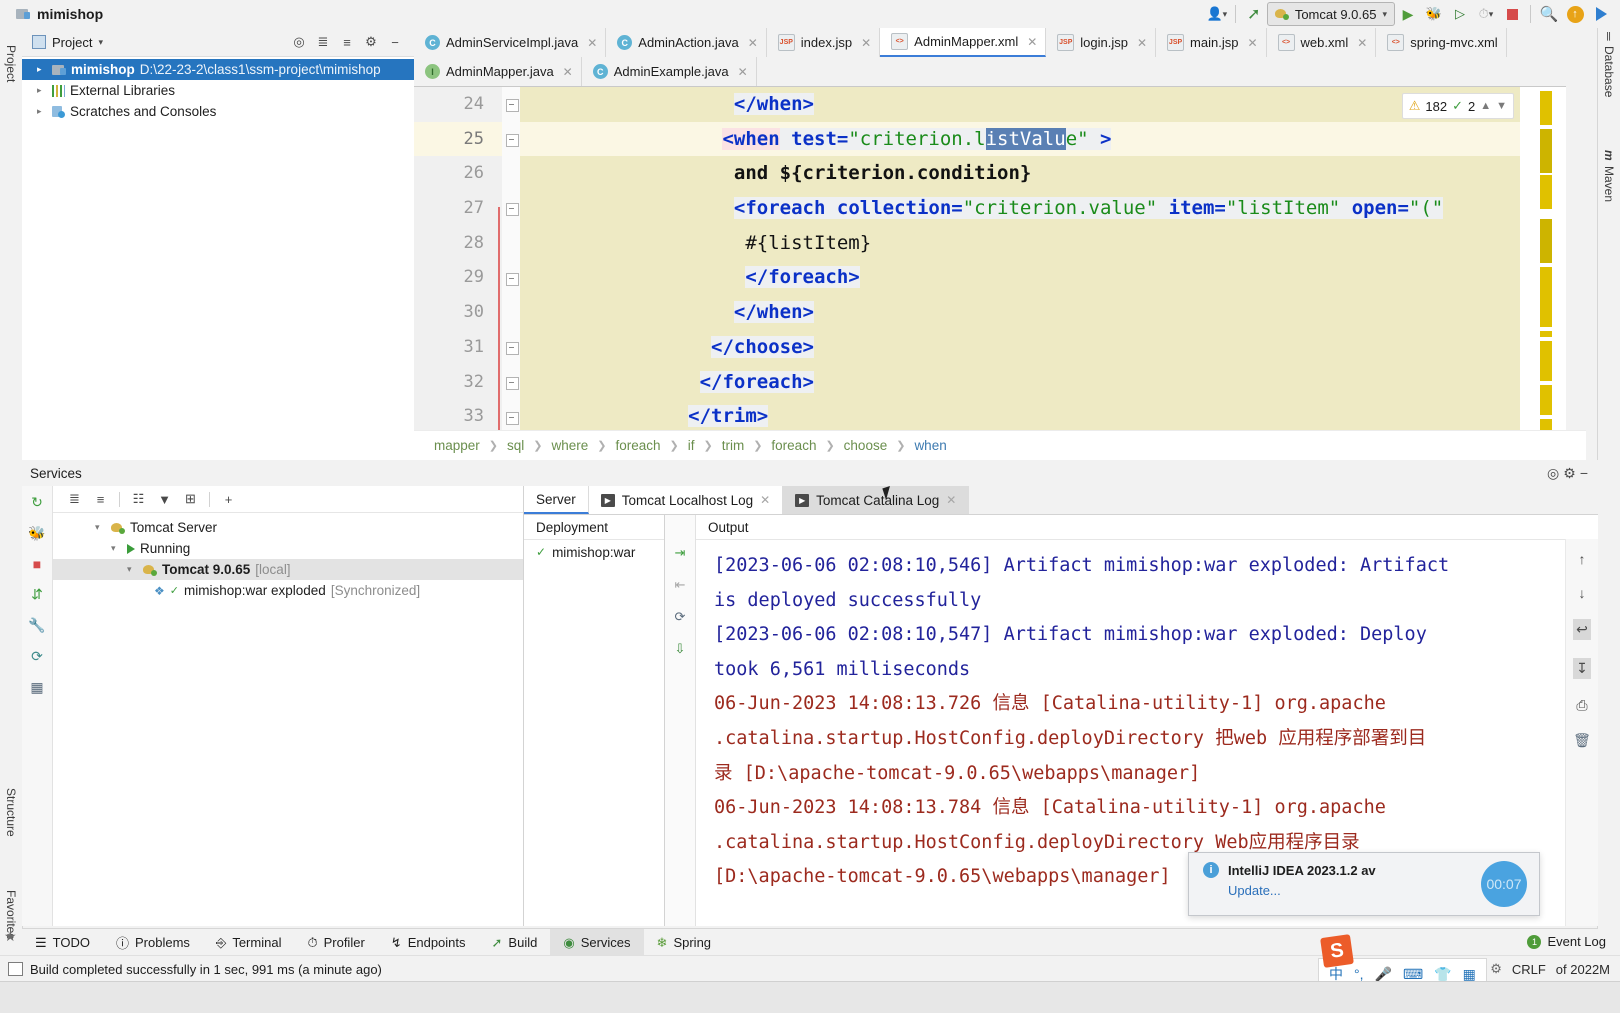  What do you see at coordinates (680, 617) in the screenshot?
I see `redeploy-icon: ⟳` at bounding box center [680, 617].